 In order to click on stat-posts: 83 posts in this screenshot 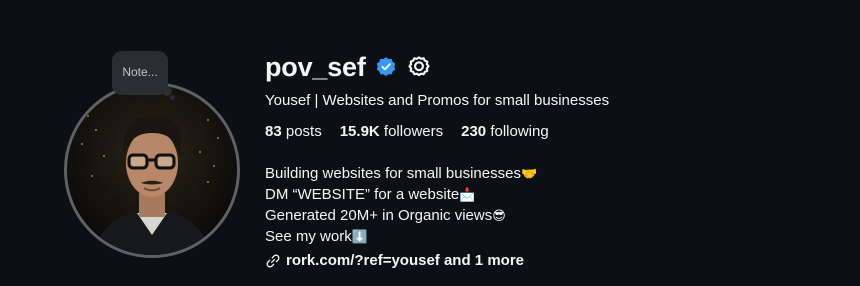, I will do `click(293, 131)`.